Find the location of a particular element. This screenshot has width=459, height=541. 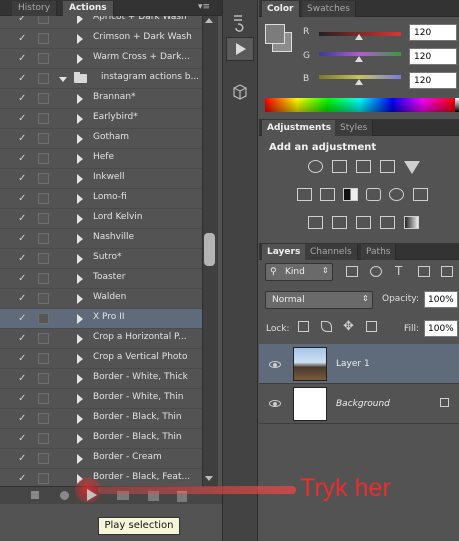

action-row: ✓ X Pro II is located at coordinates (101, 319).